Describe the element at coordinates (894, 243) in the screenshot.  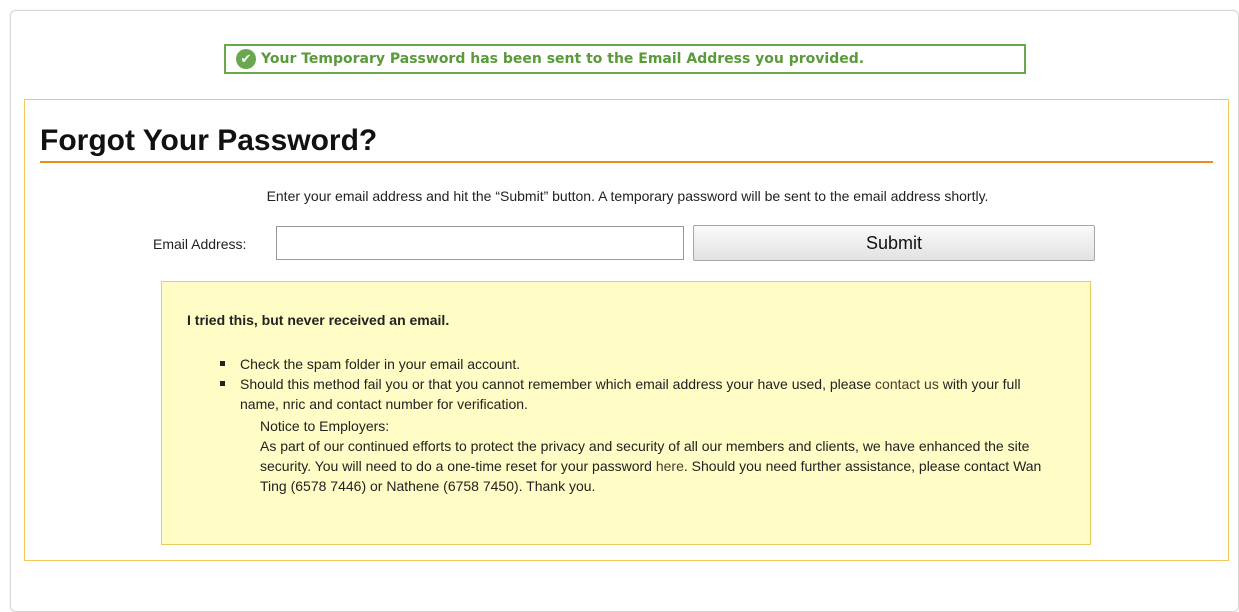
I see `submit-button: Submit` at that location.